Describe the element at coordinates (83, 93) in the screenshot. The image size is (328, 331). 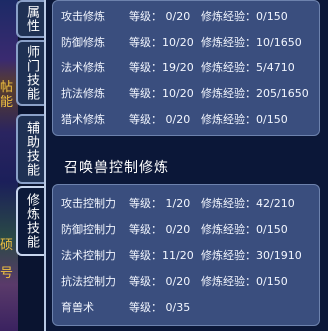
I see `skill-name: 抗法修炼` at that location.